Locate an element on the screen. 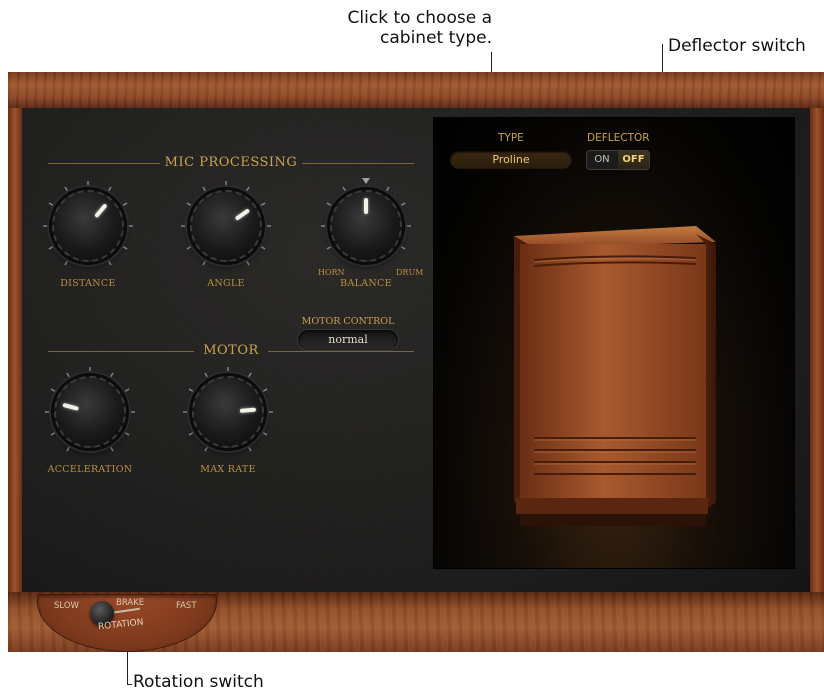  balance-knob is located at coordinates (366, 226).